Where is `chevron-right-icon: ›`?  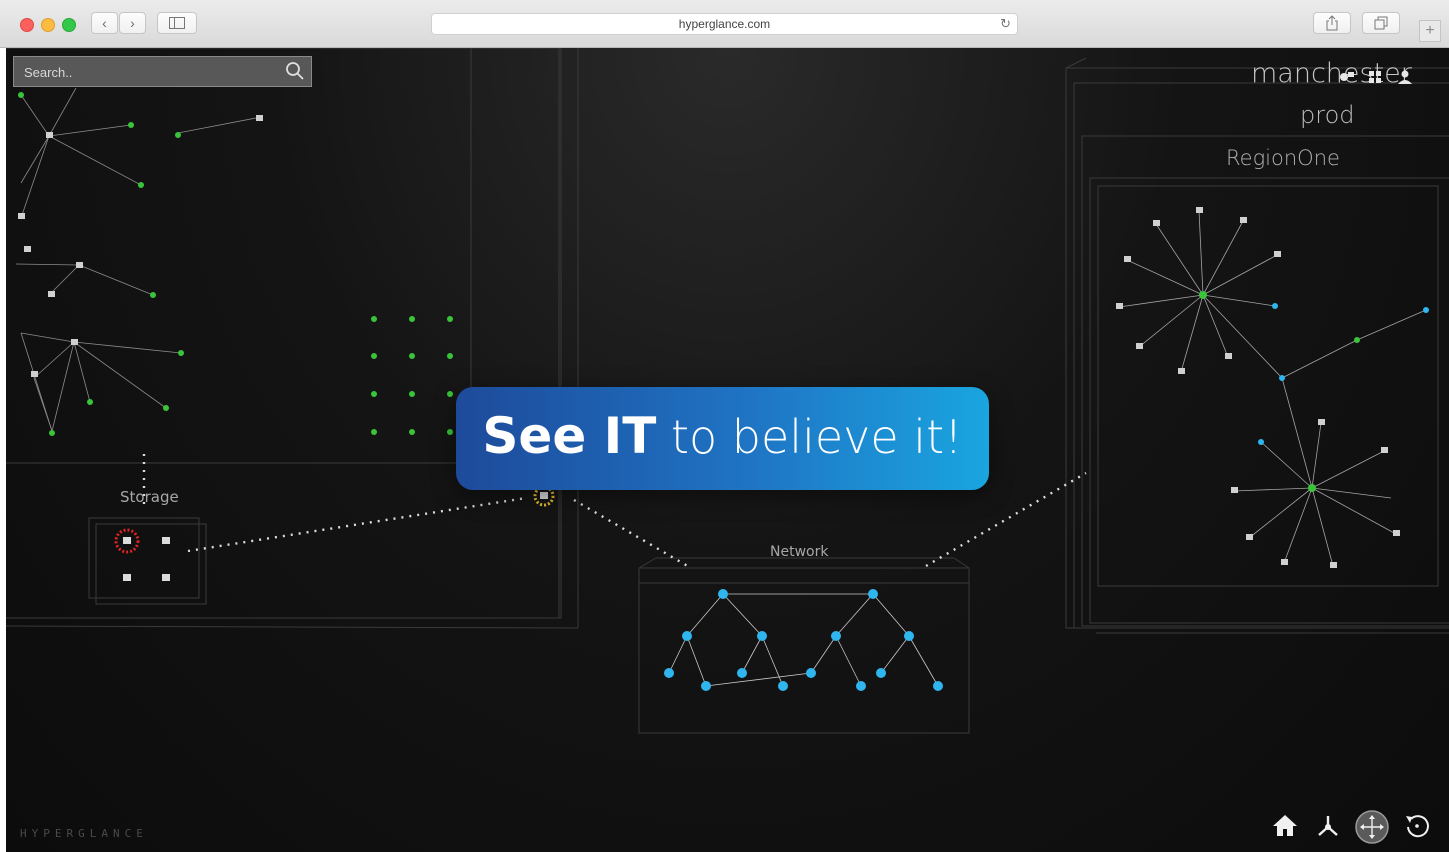
chevron-right-icon: › is located at coordinates (132, 23).